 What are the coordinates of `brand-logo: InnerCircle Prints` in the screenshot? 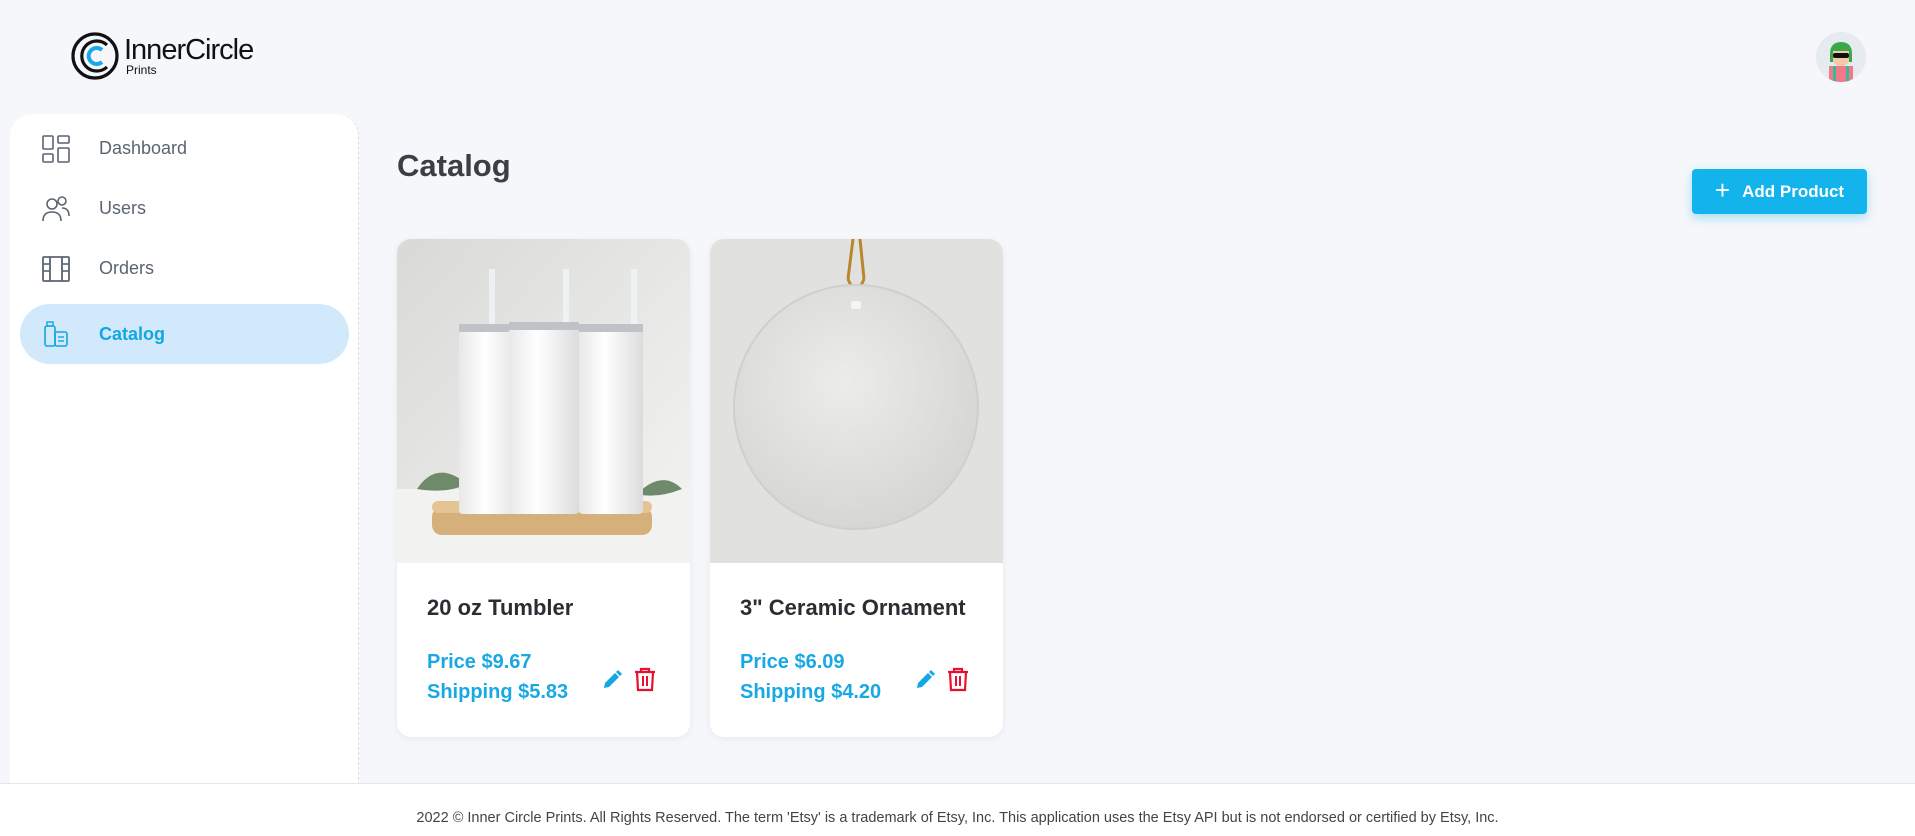 It's located at (162, 56).